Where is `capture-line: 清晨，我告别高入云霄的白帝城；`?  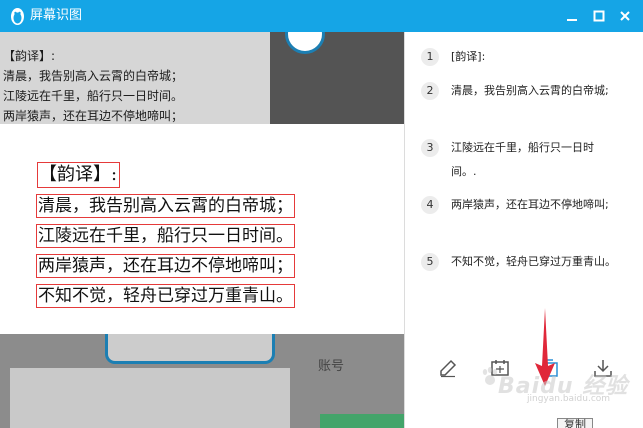 capture-line: 清晨，我告别高入云霄的白帝城； is located at coordinates (165, 206).